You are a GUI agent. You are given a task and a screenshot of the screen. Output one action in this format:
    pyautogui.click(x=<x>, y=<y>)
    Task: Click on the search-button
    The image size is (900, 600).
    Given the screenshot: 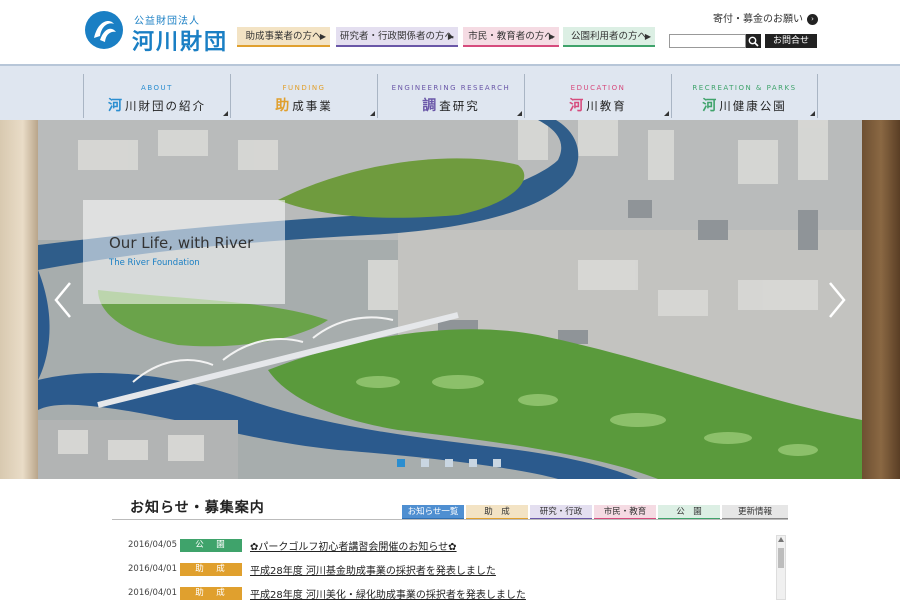 What is the action you would take?
    pyautogui.click(x=753, y=41)
    